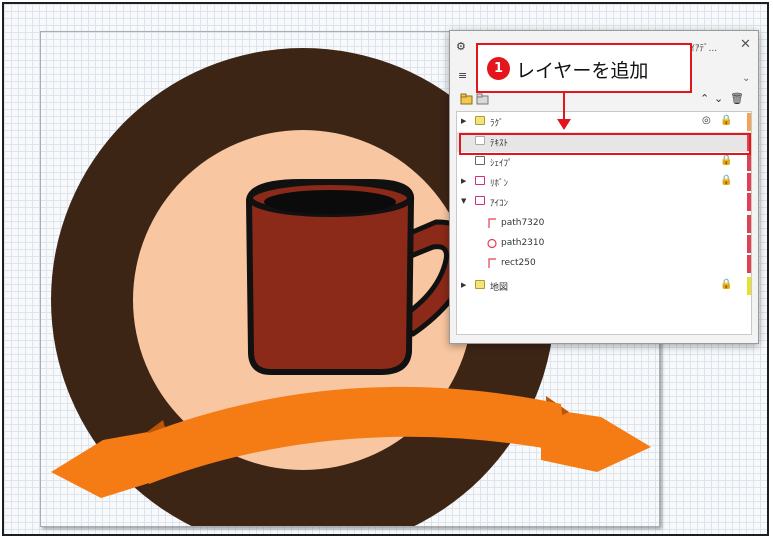 The image size is (773, 540). I want to click on gear-icon: ⚙, so click(462, 46).